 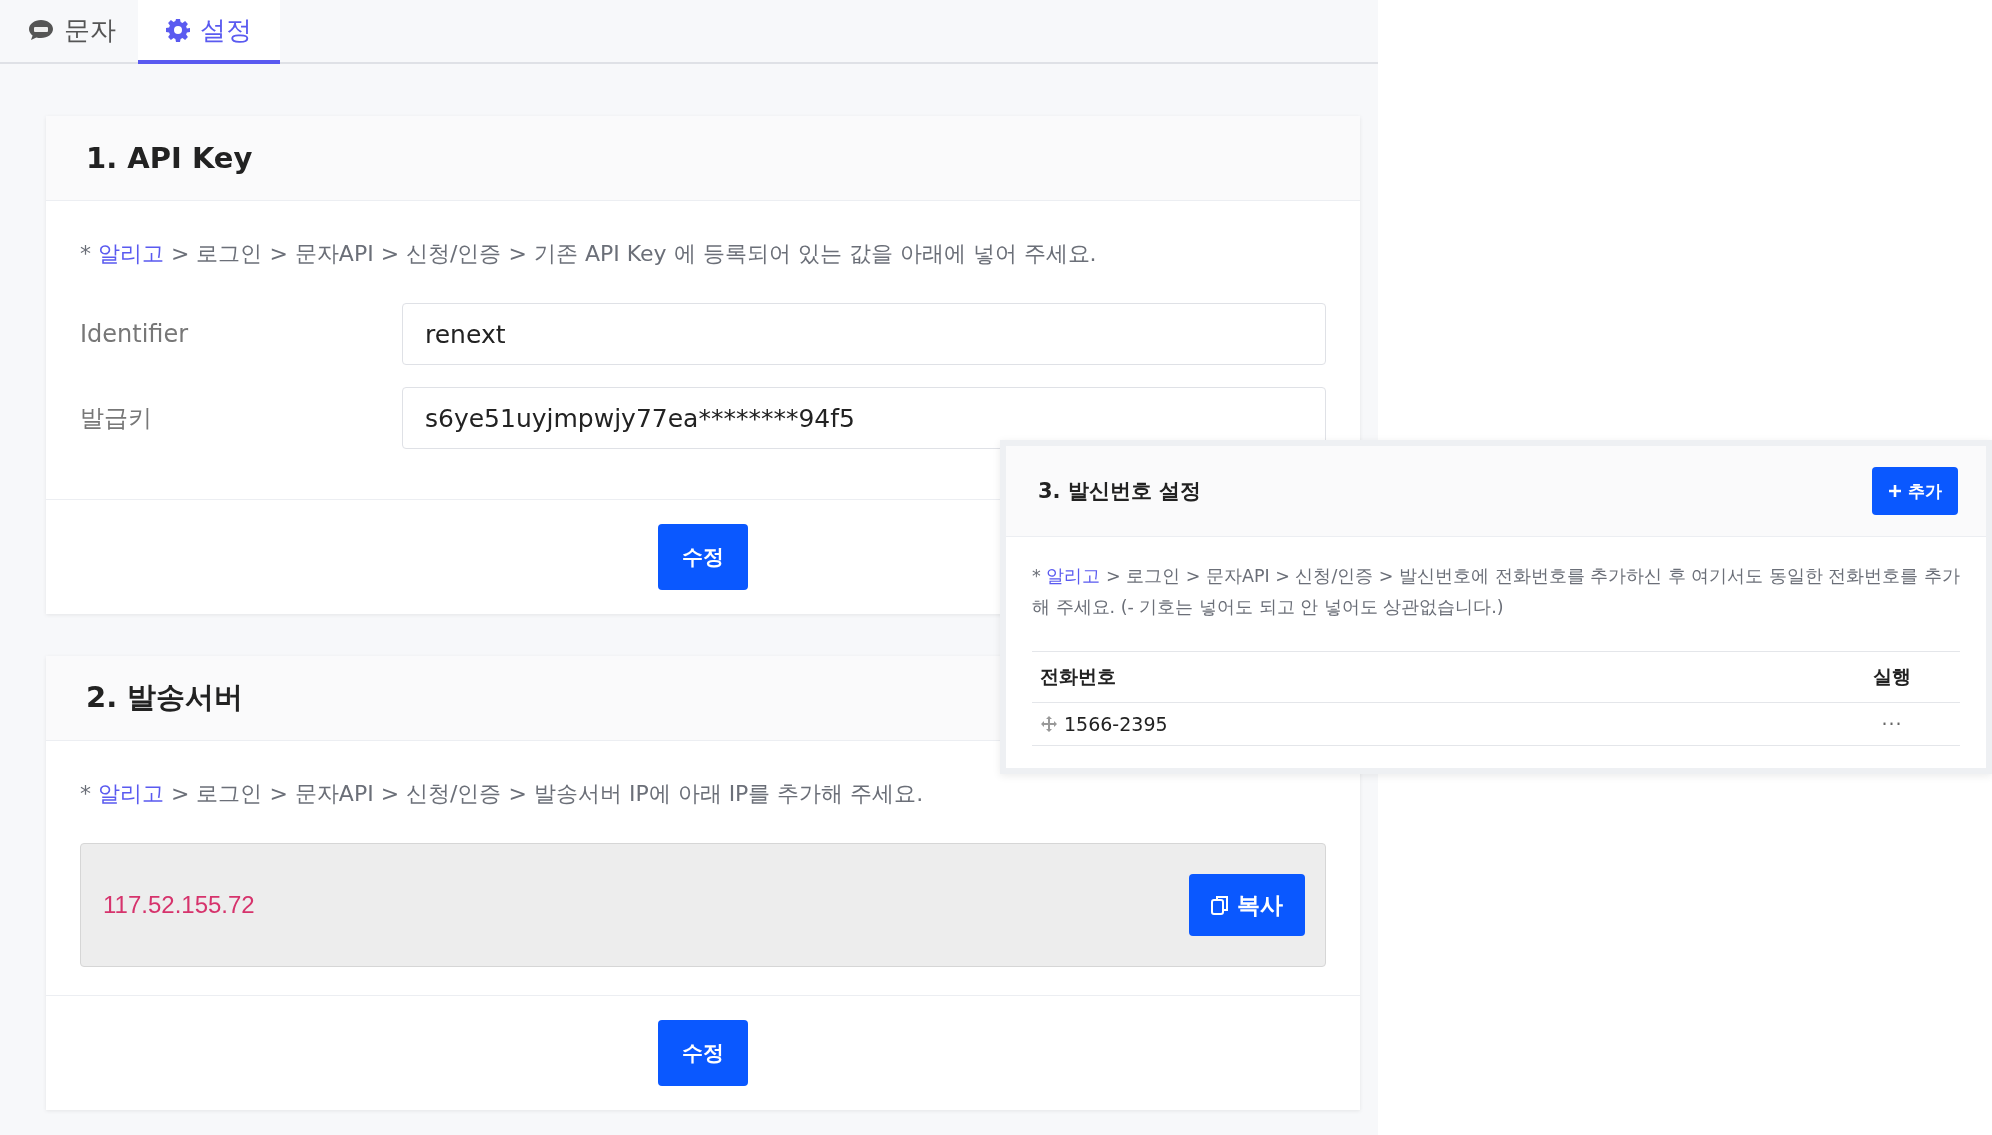 What do you see at coordinates (72, 32) in the screenshot?
I see `tab: 문자` at bounding box center [72, 32].